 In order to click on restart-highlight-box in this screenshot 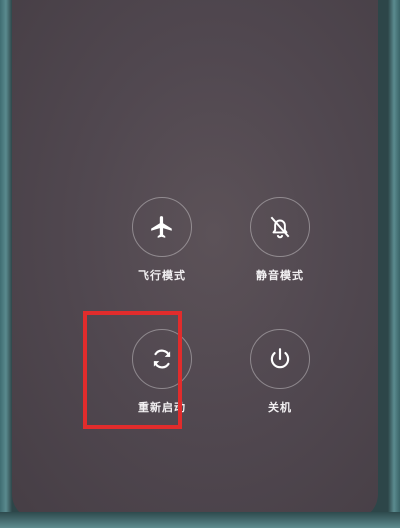, I will do `click(132, 370)`.